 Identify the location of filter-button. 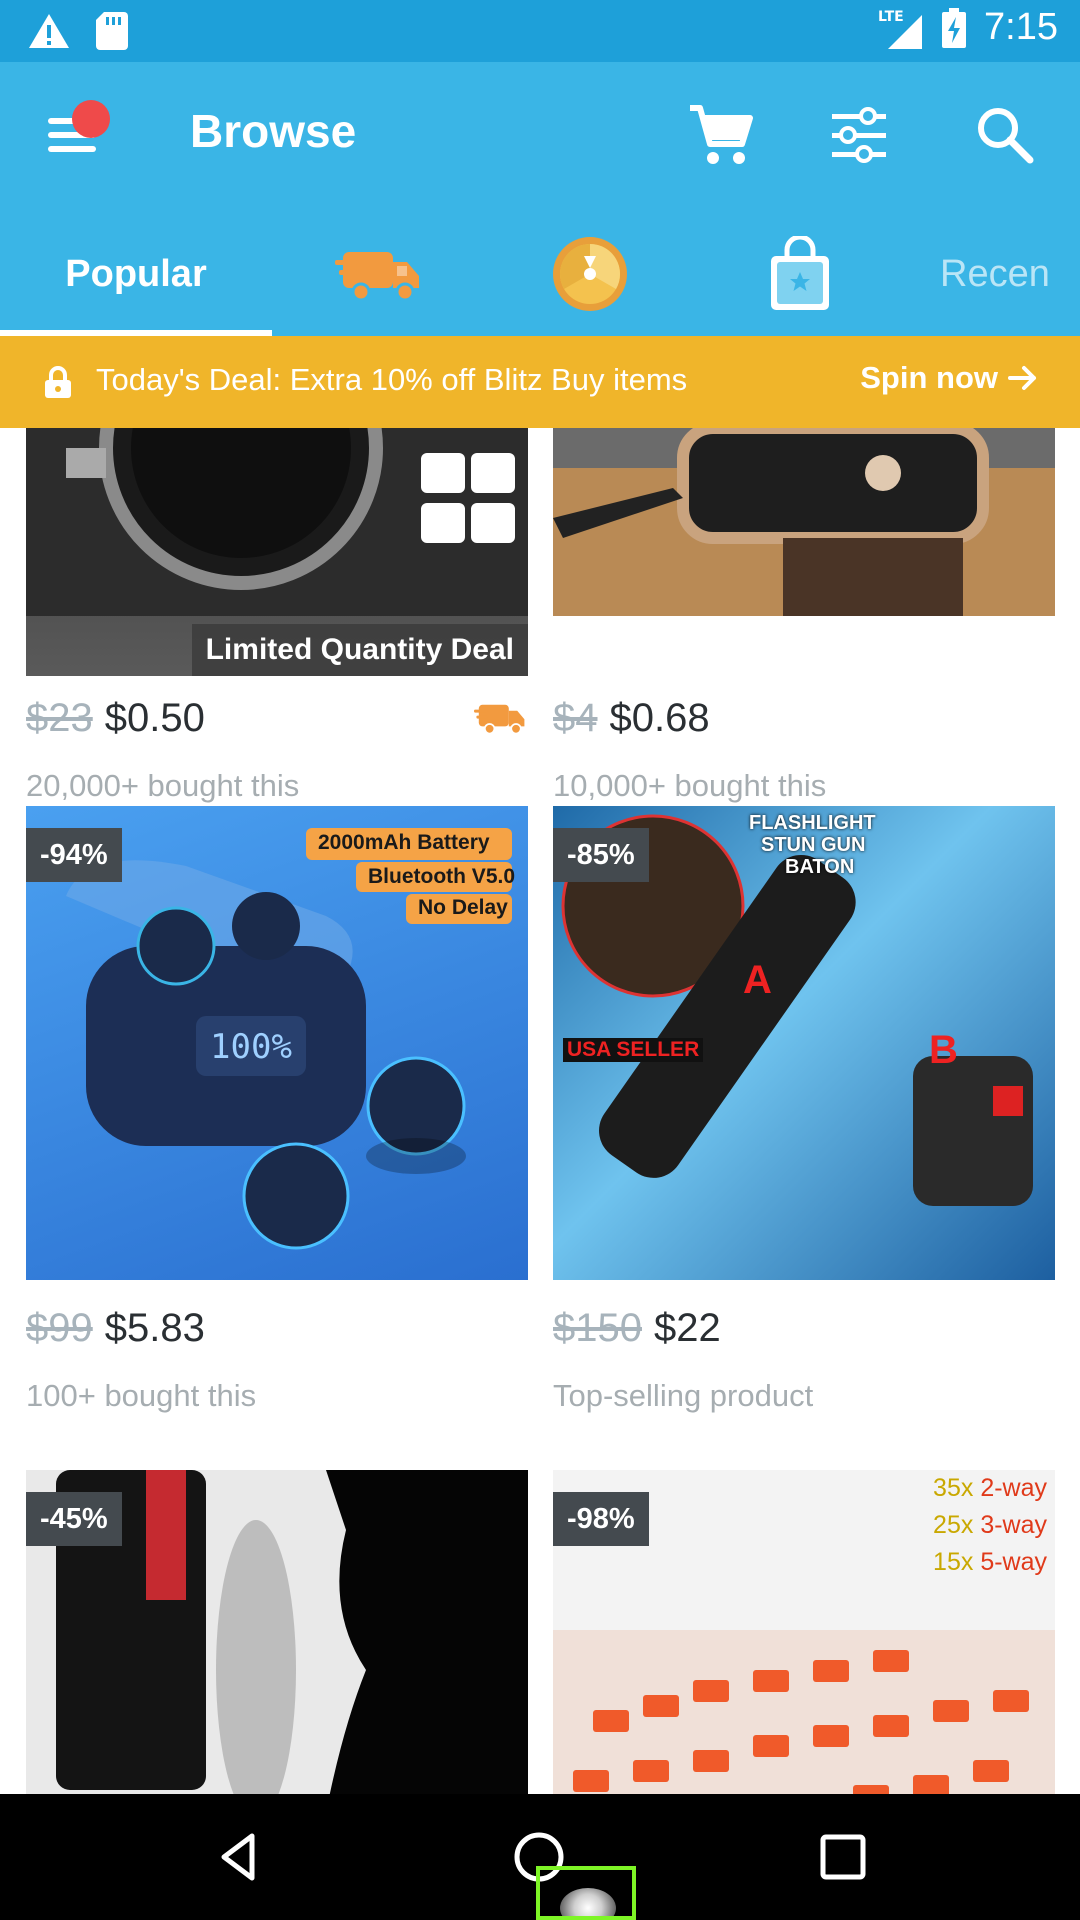
(859, 135).